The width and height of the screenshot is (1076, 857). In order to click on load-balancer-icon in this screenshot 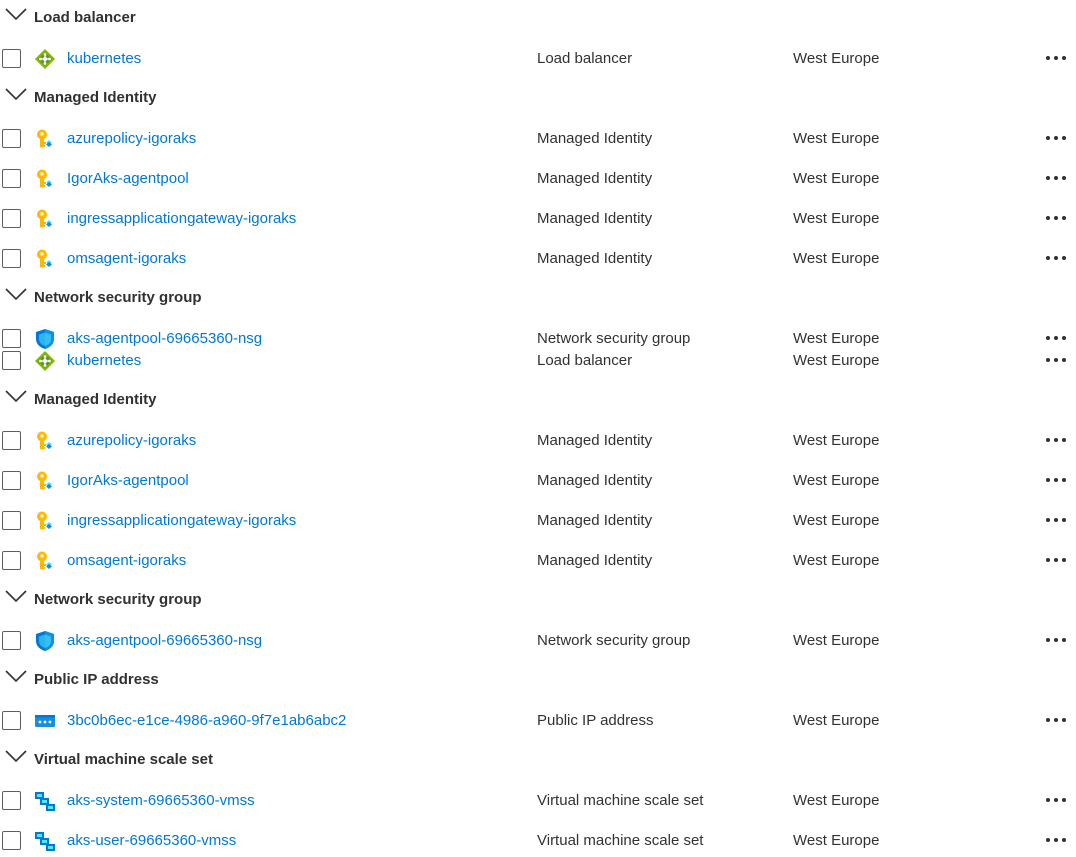, I will do `click(45, 59)`.